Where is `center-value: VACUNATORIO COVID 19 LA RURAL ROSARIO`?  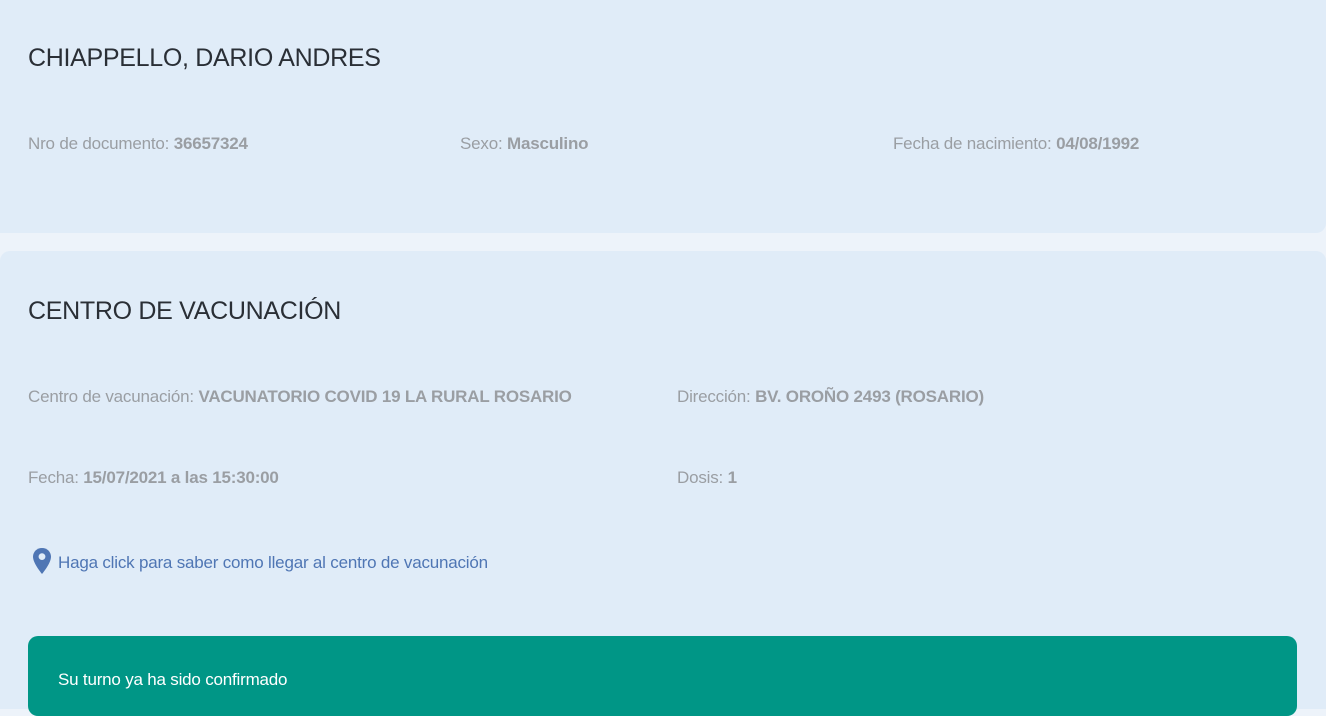
center-value: VACUNATORIO COVID 19 LA RURAL ROSARIO is located at coordinates (385, 396).